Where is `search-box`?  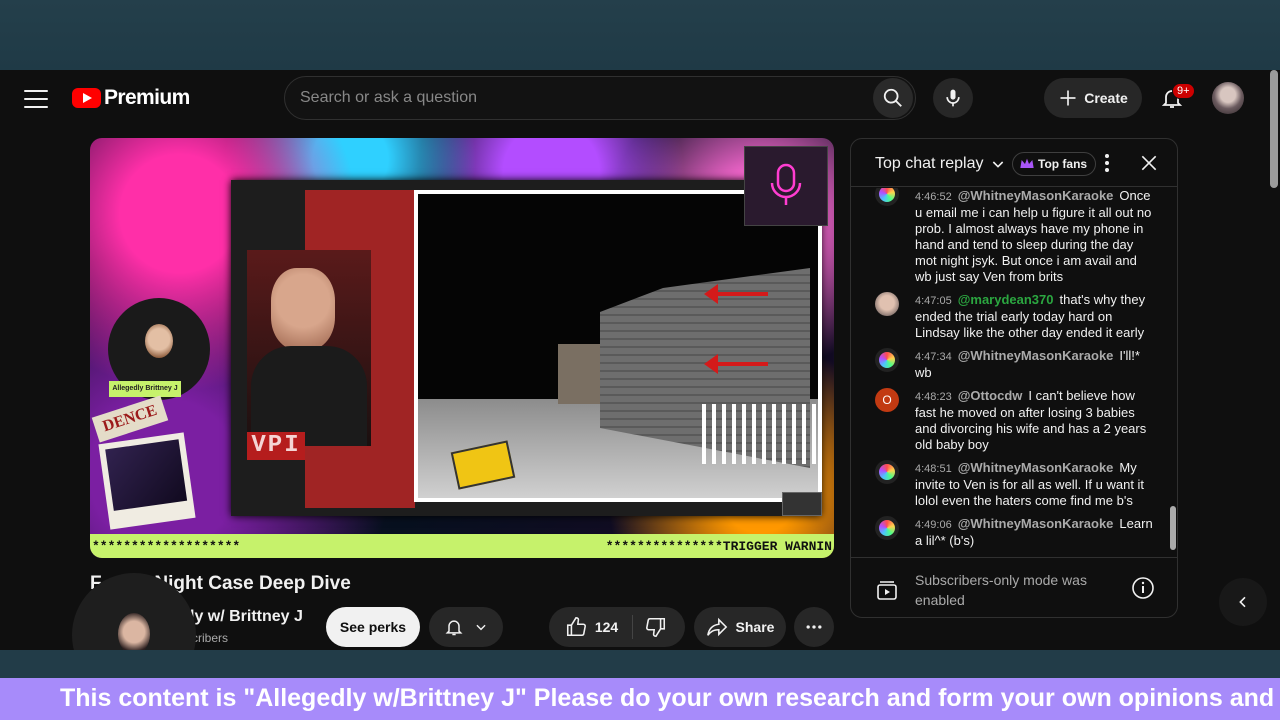 search-box is located at coordinates (600, 98).